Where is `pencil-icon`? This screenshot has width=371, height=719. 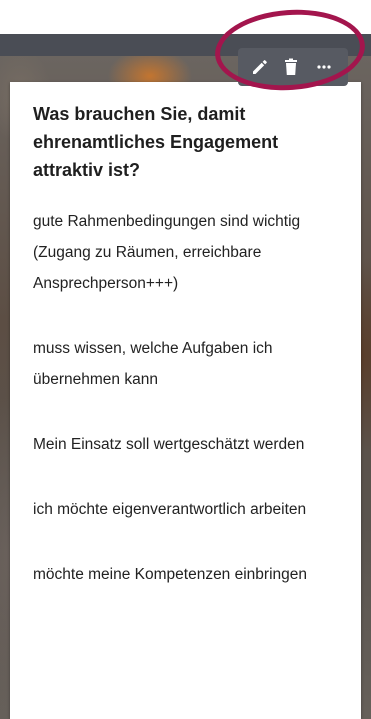 pencil-icon is located at coordinates (260, 67).